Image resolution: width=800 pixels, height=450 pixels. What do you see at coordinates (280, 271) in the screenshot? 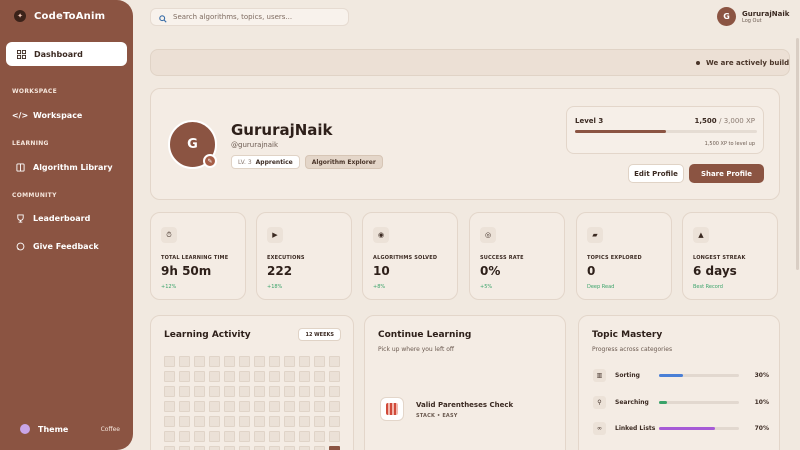
I see `stat-value: 222` at bounding box center [280, 271].